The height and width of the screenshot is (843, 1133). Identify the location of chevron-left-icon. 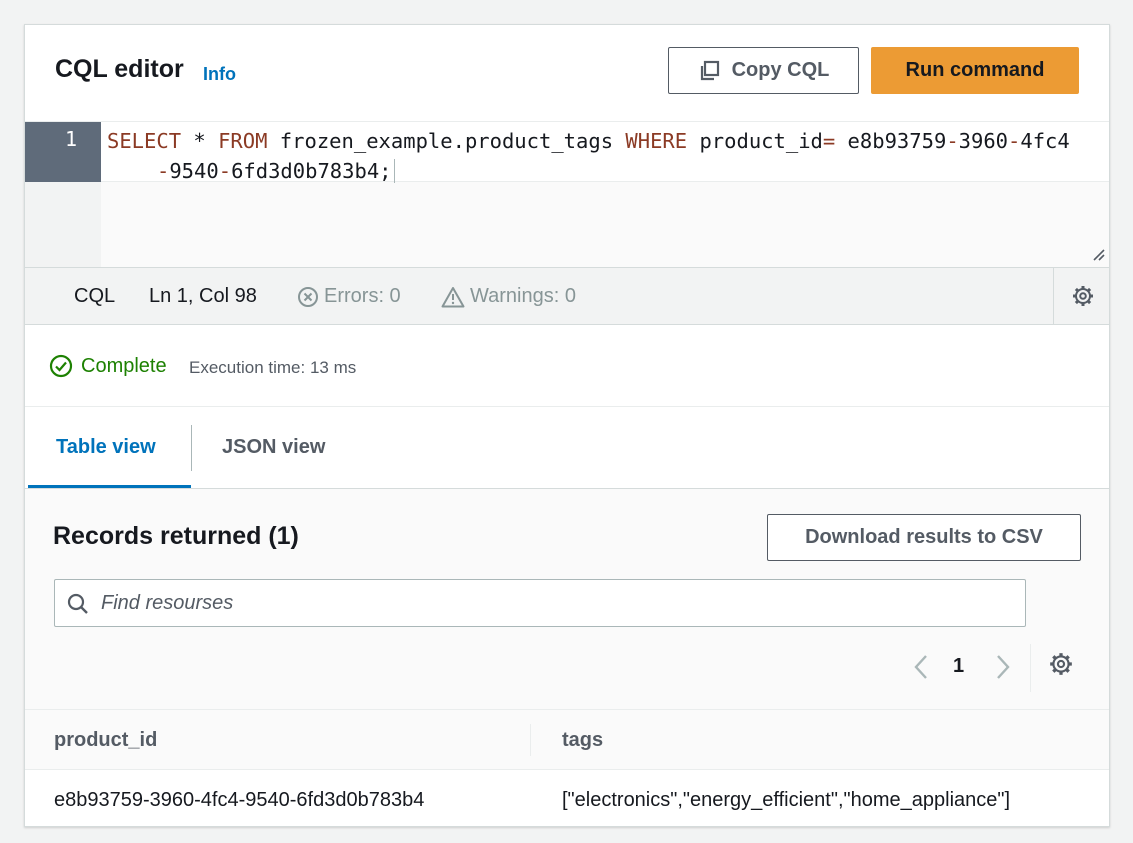
(921, 667).